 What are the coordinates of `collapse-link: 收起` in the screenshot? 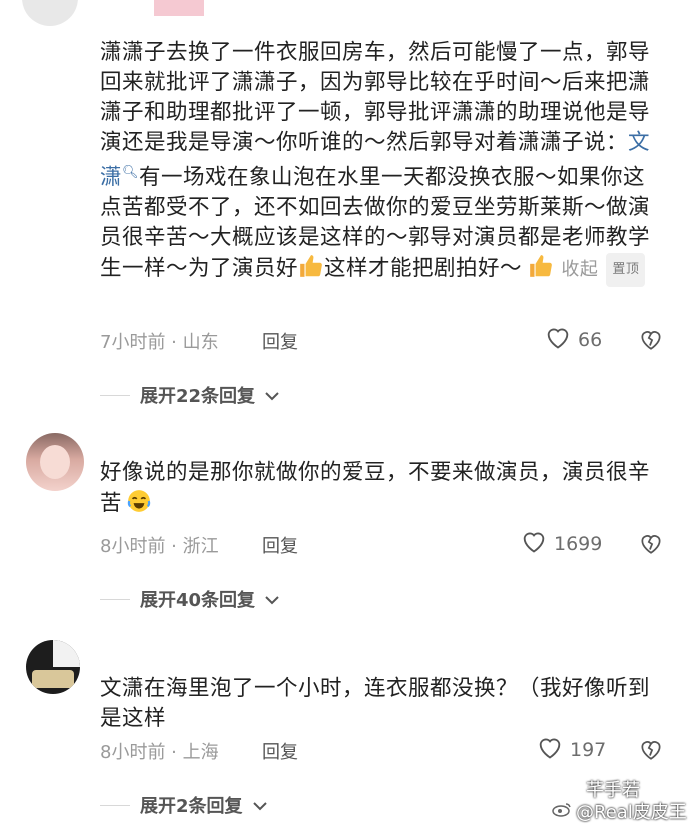 It's located at (579, 269).